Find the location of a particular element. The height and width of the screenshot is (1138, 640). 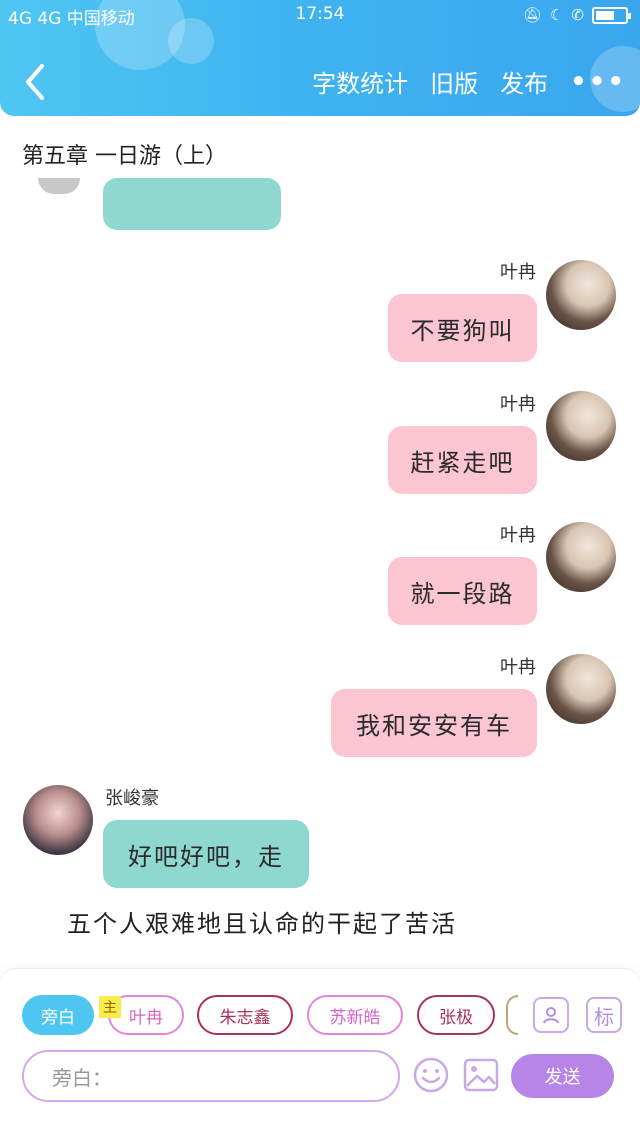

word-count-button: 字数统计 is located at coordinates (360, 81).